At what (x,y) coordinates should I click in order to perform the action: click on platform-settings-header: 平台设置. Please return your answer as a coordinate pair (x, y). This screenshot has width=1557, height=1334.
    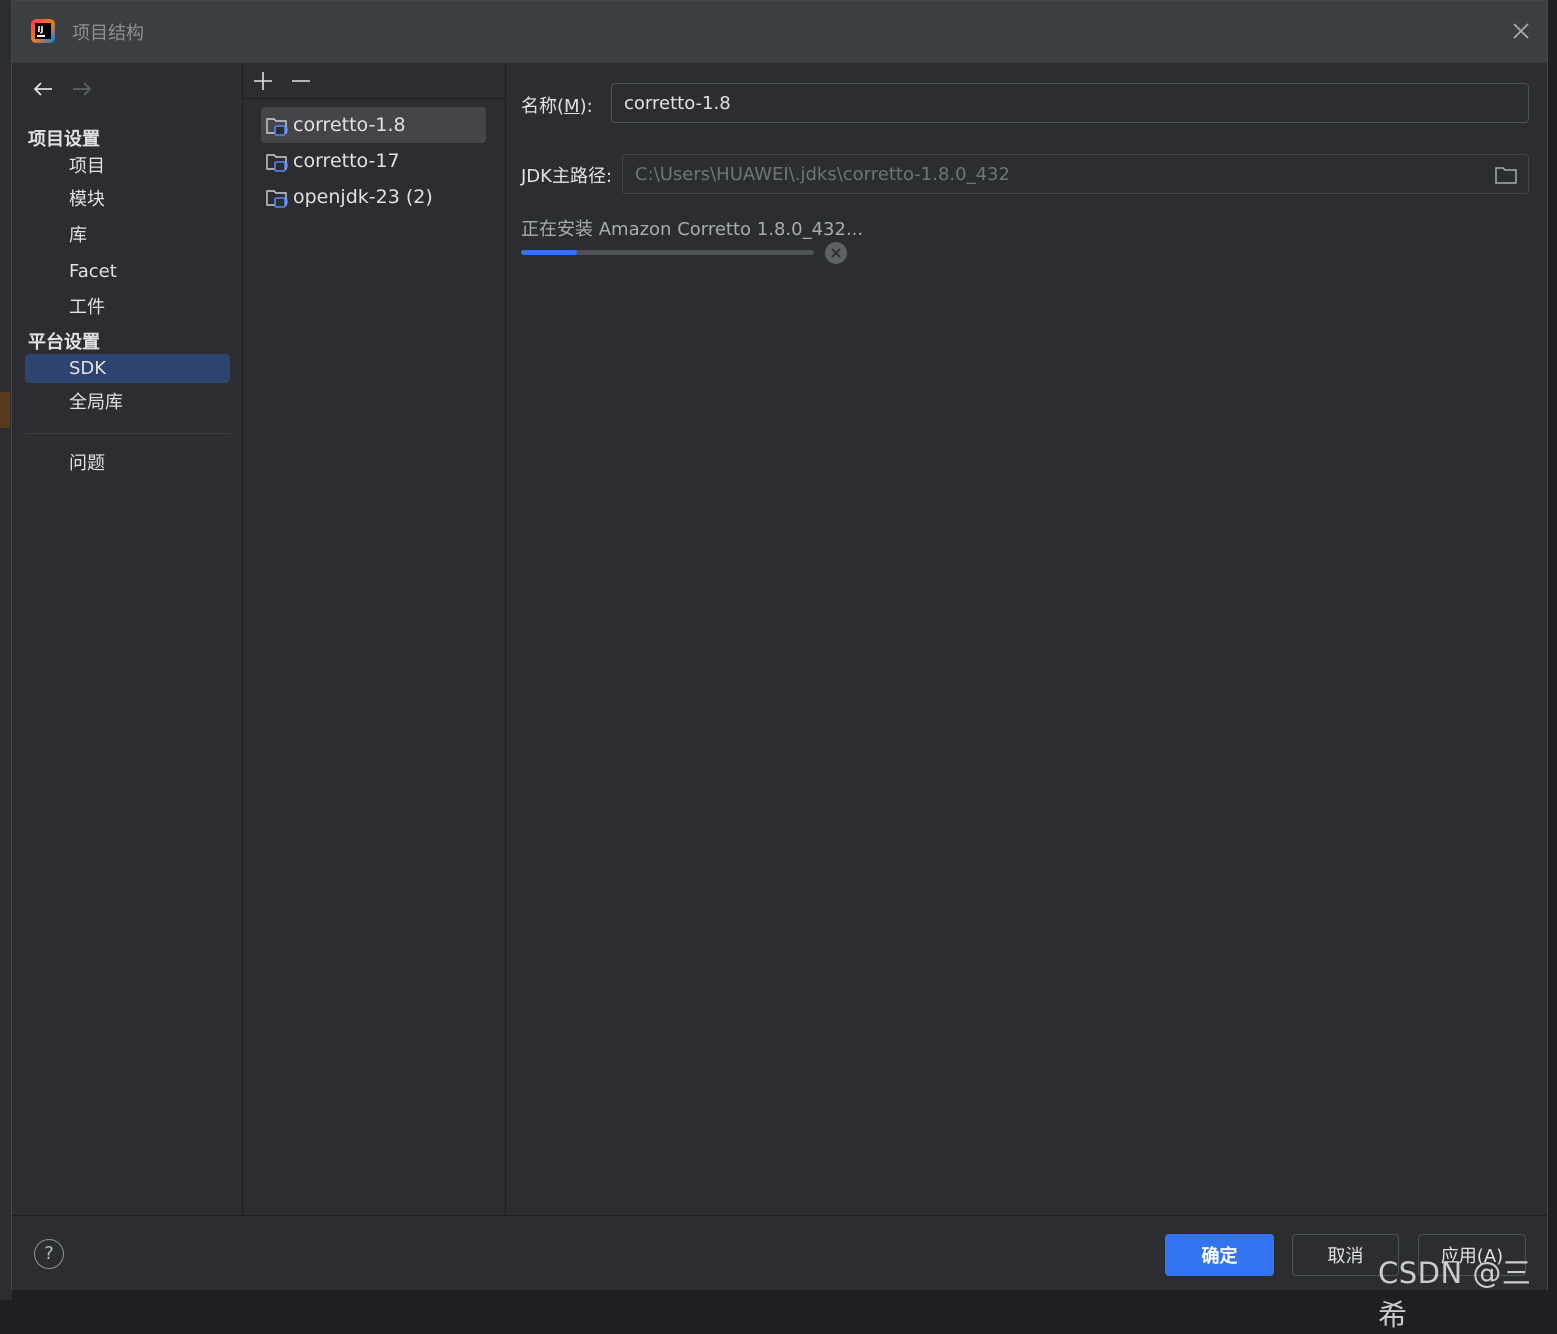
    Looking at the image, I should click on (64, 342).